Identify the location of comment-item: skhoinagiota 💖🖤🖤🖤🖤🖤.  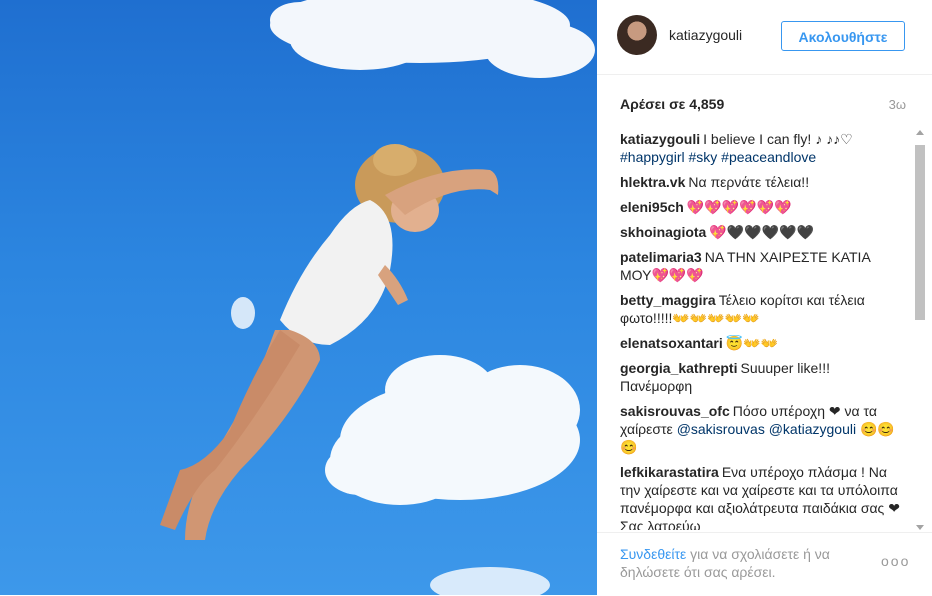
(762, 232).